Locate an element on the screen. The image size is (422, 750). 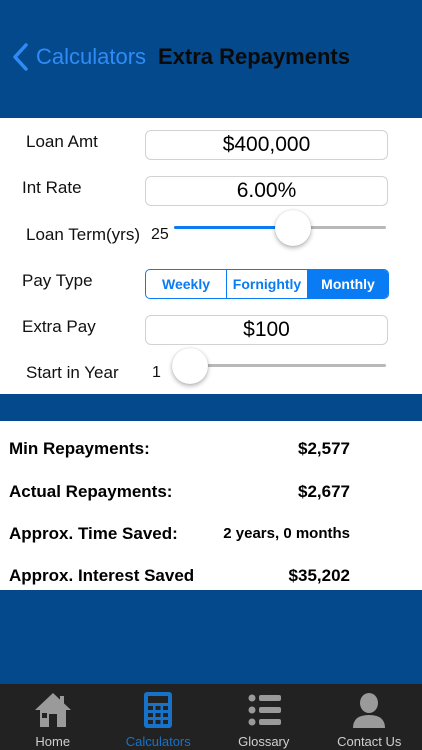
pay-type-fortnightly: Fornightly is located at coordinates (267, 284).